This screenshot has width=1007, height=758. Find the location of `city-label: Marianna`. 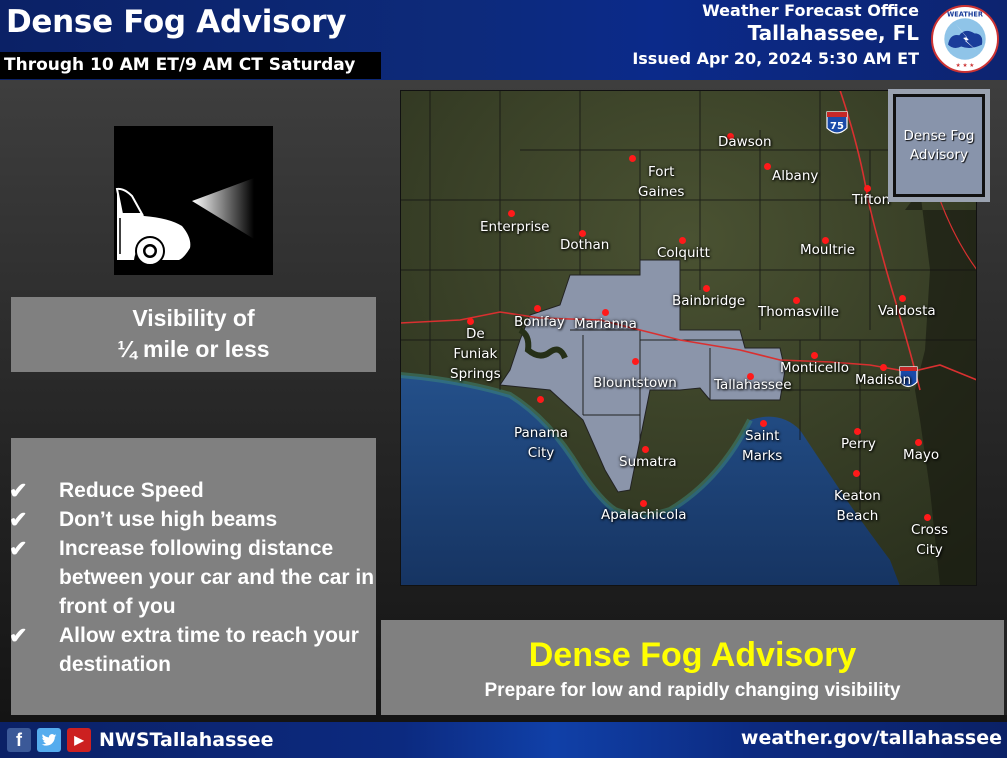

city-label: Marianna is located at coordinates (605, 324).